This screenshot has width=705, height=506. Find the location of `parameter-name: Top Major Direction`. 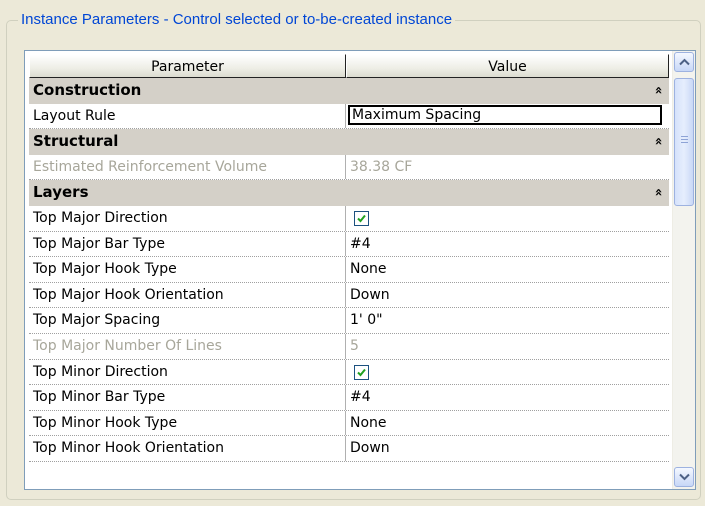

parameter-name: Top Major Direction is located at coordinates (187, 218).